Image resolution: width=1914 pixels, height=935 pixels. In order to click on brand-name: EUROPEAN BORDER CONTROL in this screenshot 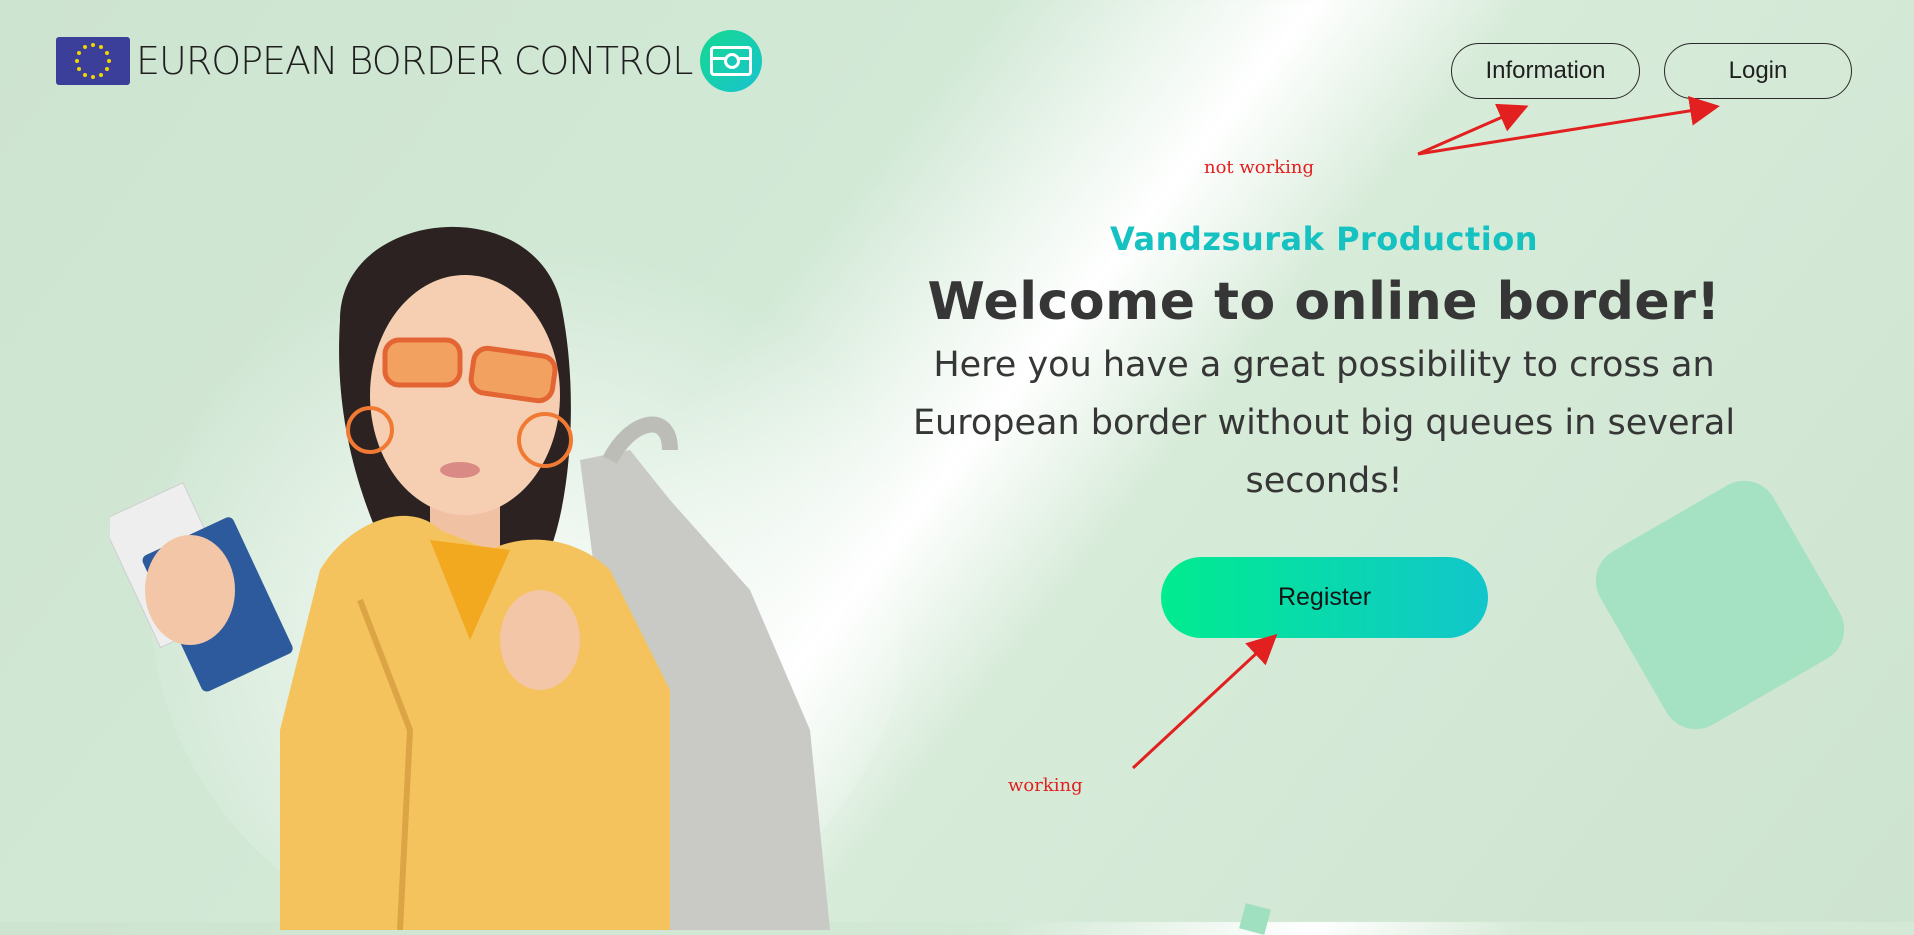, I will do `click(414, 61)`.